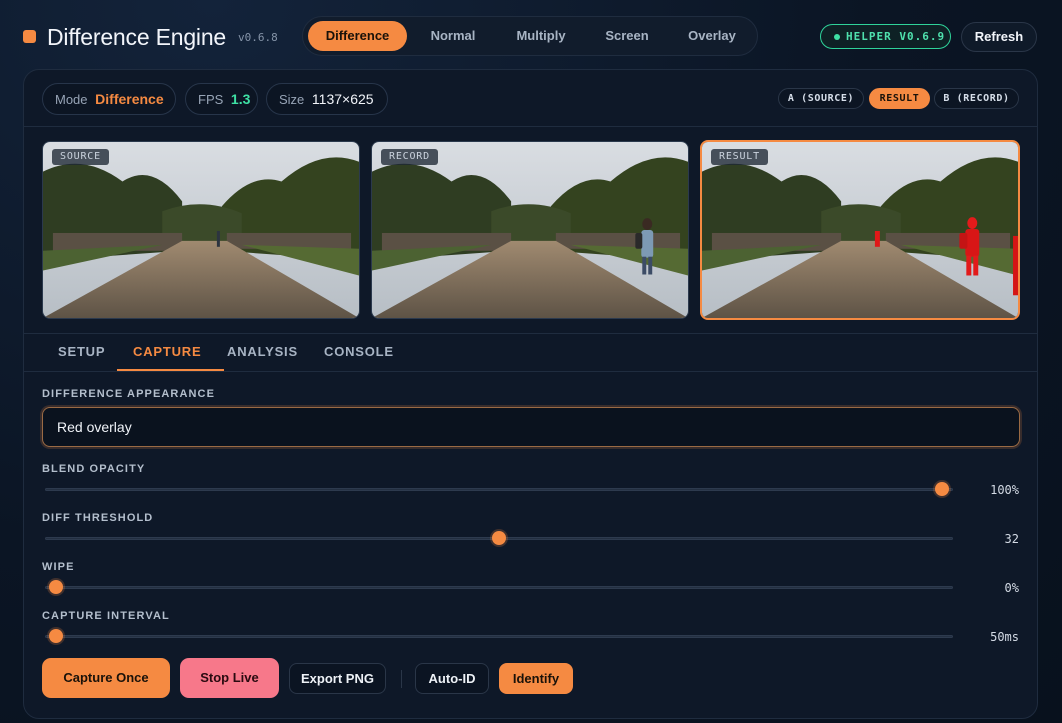  What do you see at coordinates (627, 36) in the screenshot?
I see `mode-tab-screen: Screen` at bounding box center [627, 36].